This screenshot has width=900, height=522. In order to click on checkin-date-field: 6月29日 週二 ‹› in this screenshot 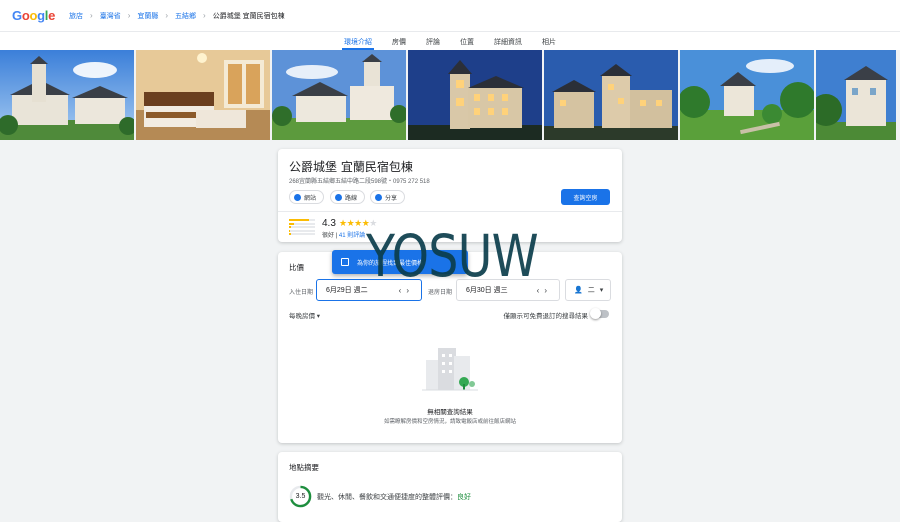, I will do `click(369, 290)`.